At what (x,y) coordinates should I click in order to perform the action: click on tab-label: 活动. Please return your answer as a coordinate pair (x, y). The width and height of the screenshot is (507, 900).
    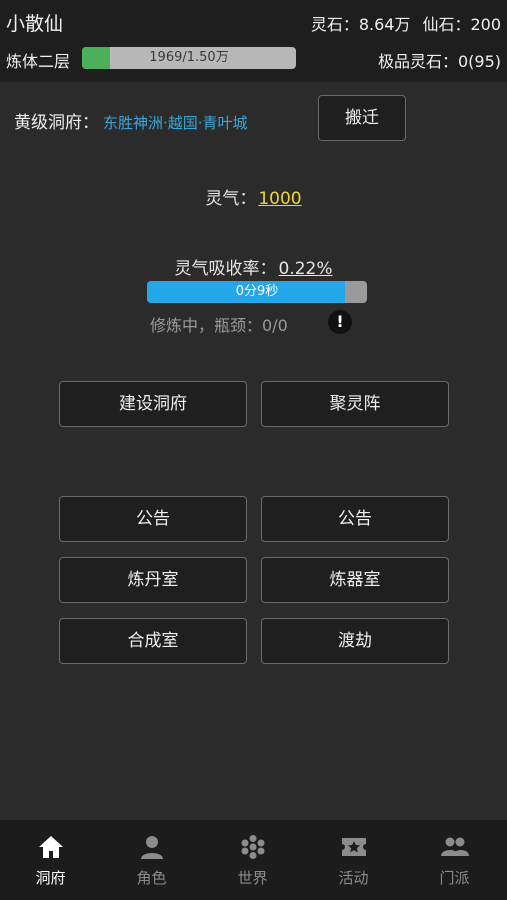
    Looking at the image, I should click on (353, 878).